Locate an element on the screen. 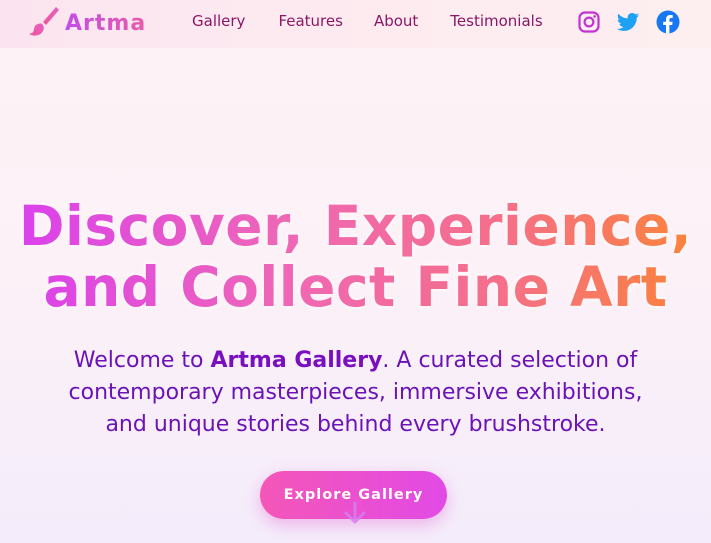 The width and height of the screenshot is (711, 543). twitter-icon is located at coordinates (628, 22).